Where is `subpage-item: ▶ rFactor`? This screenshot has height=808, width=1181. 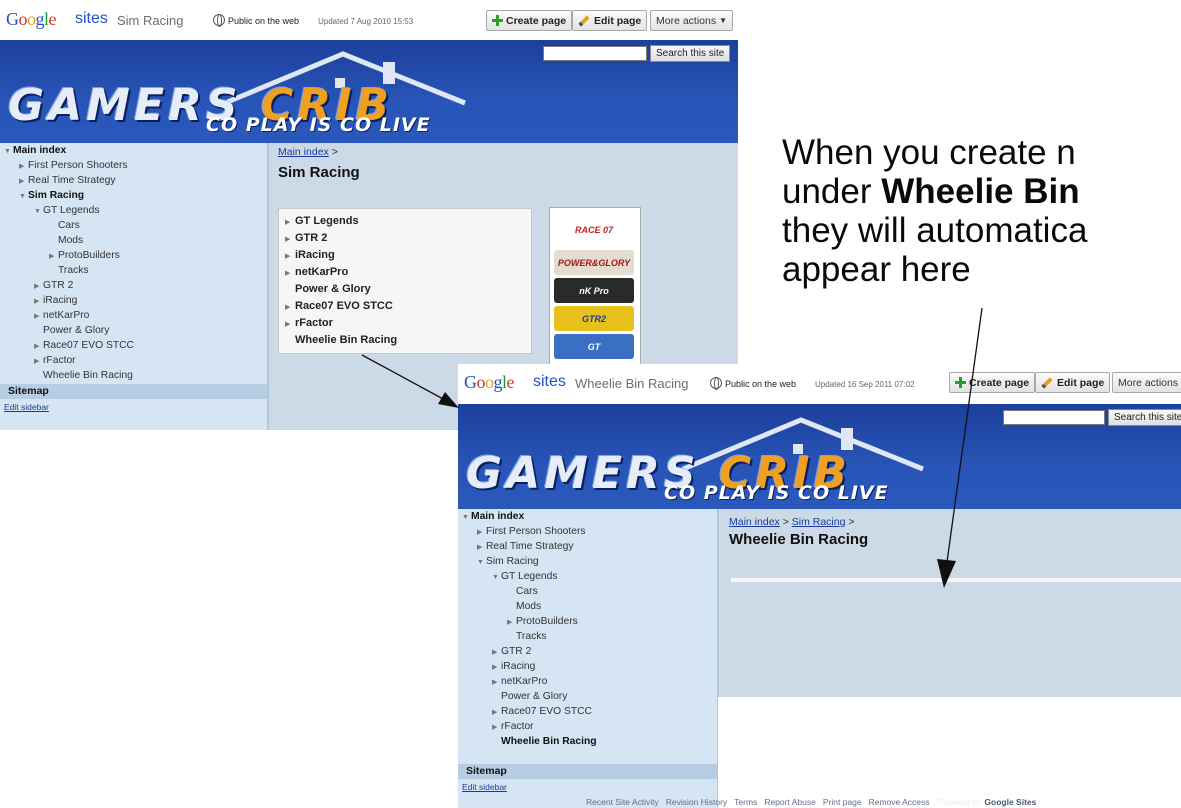
subpage-item: ▶ rFactor is located at coordinates (408, 323).